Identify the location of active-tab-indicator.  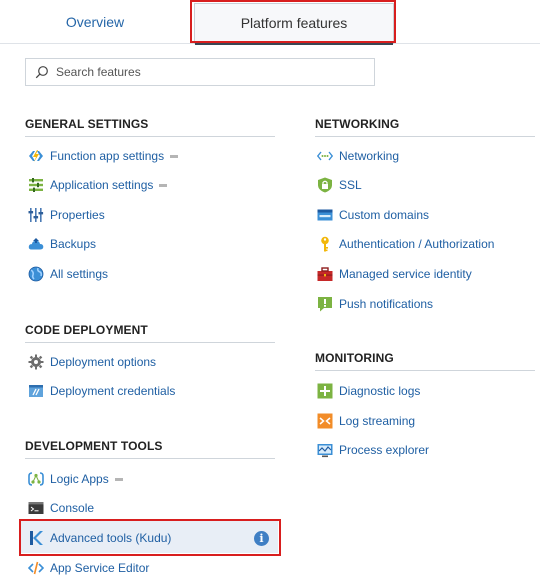
(294, 43).